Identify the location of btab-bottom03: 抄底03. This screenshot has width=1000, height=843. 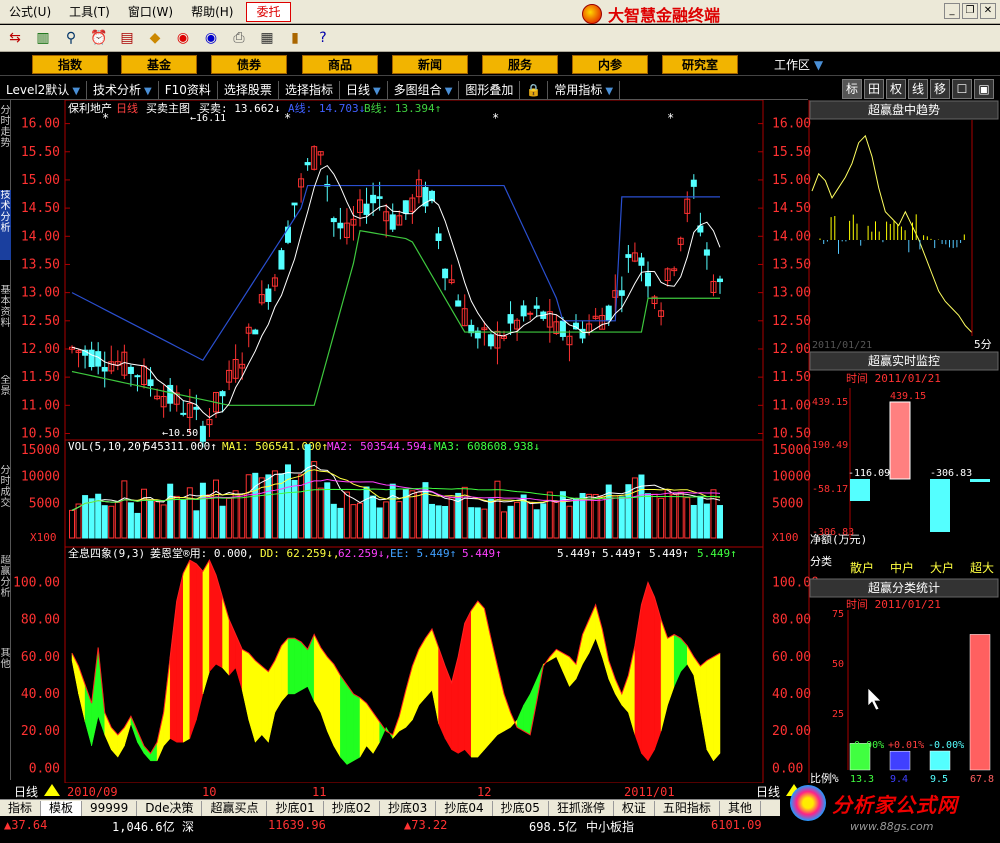
(408, 808).